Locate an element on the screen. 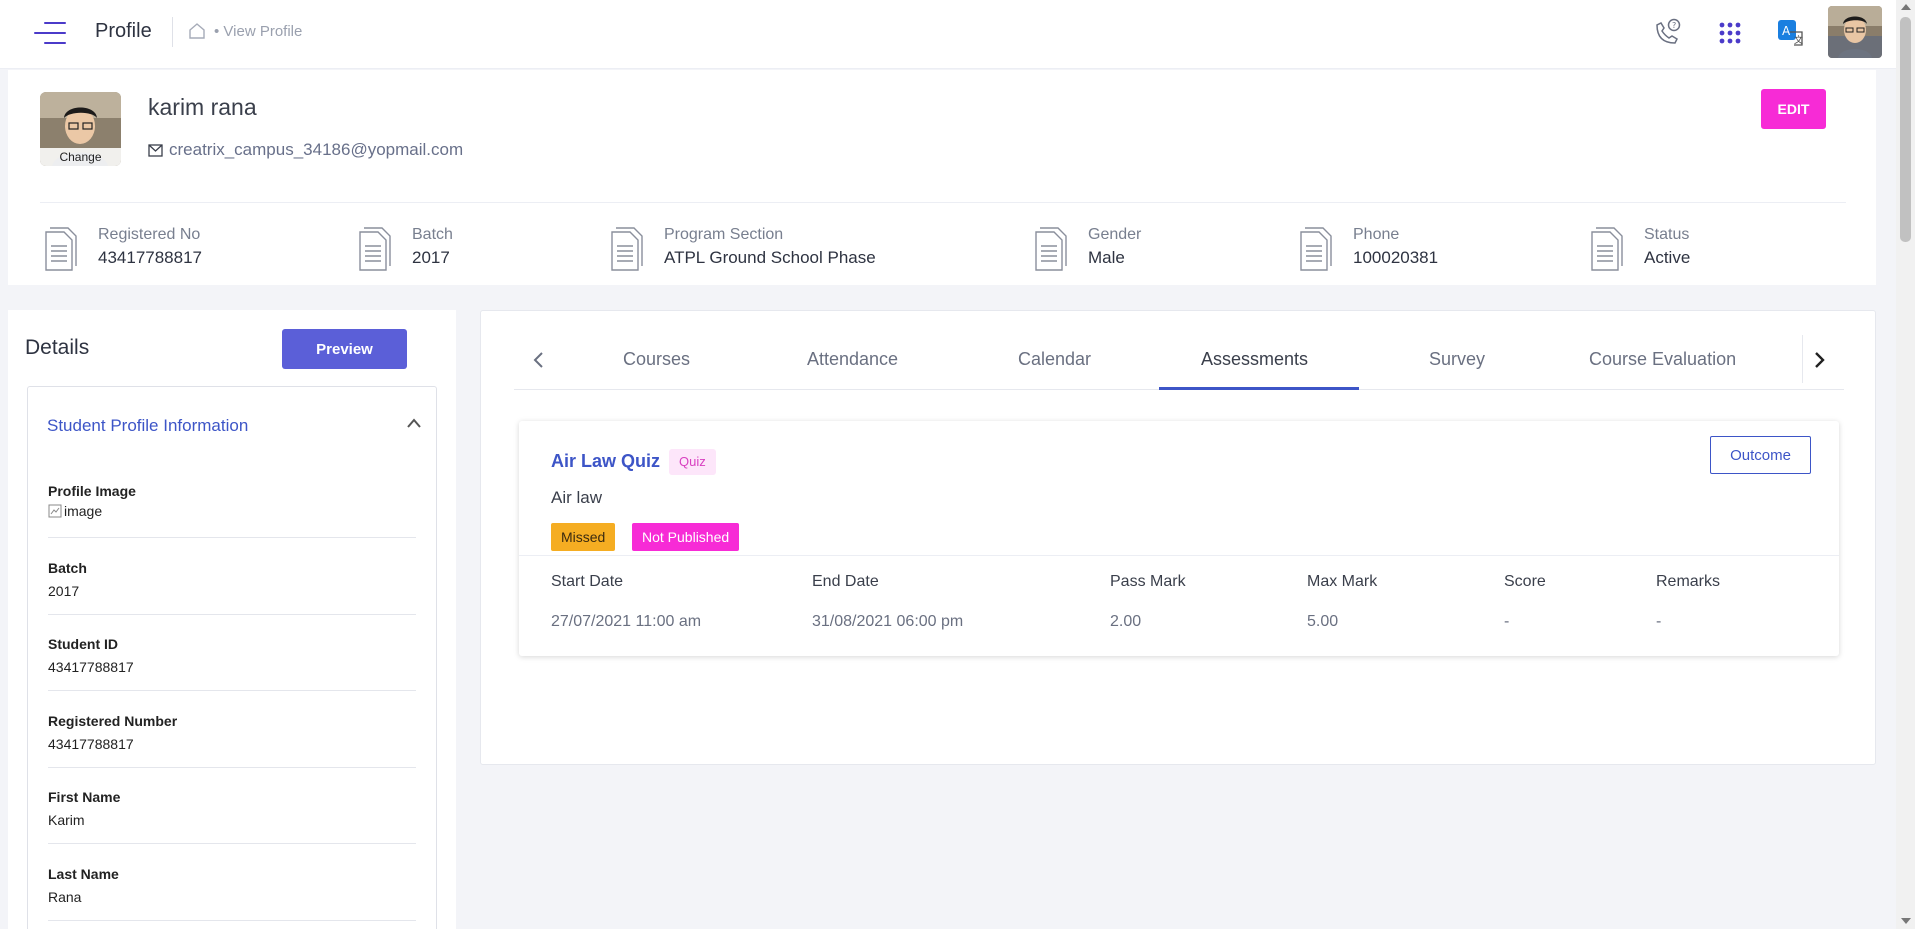 This screenshot has height=929, width=1915. broken-image-icon is located at coordinates (55, 511).